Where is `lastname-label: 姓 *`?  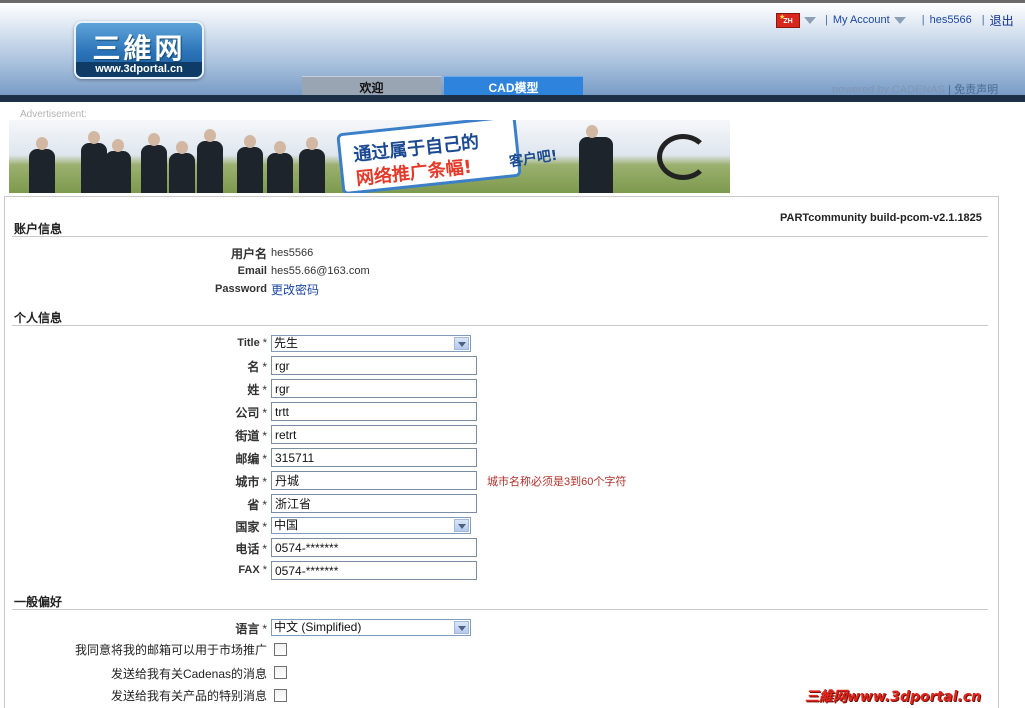
lastname-label: 姓 * is located at coordinates (257, 389).